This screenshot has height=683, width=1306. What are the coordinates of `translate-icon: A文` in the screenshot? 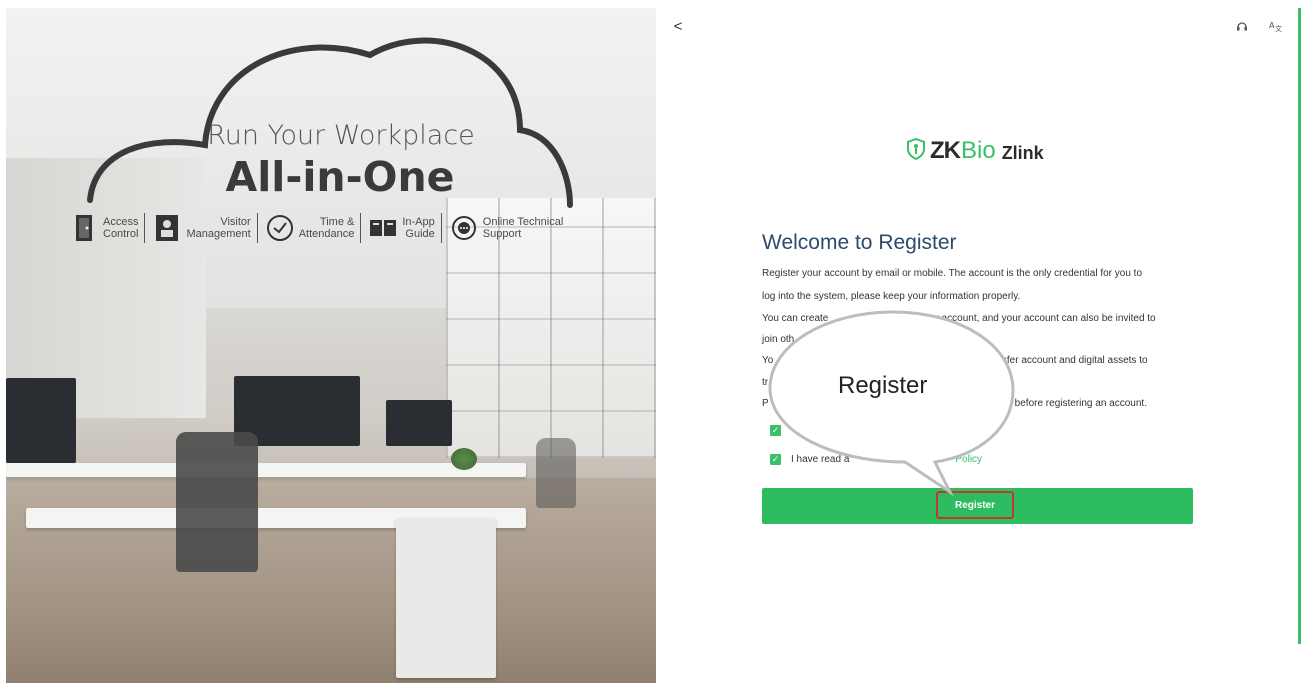 It's located at (1276, 26).